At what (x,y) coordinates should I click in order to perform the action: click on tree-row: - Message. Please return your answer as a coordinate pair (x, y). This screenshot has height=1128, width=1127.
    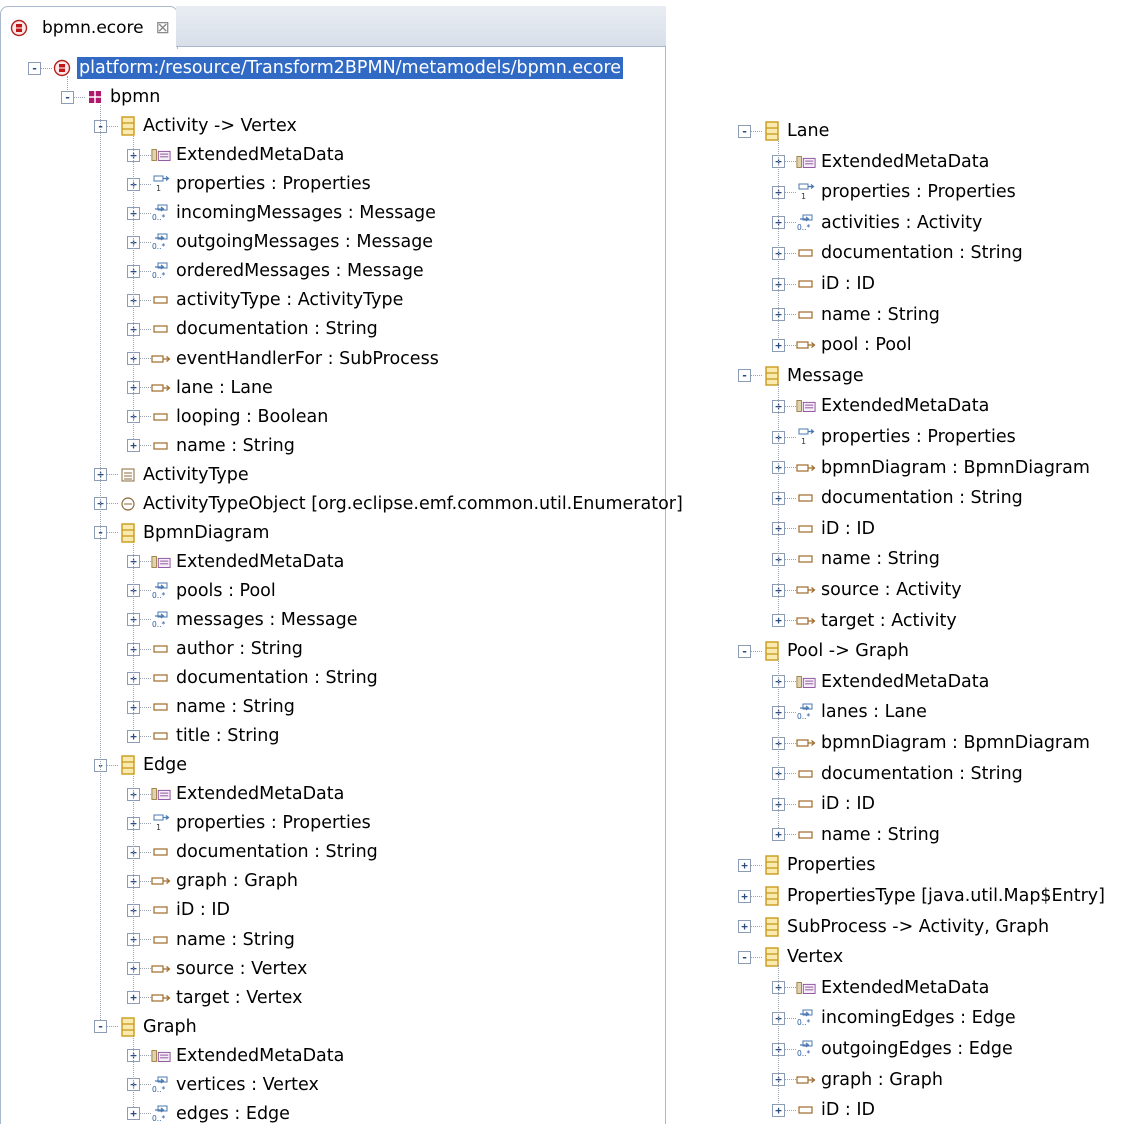
    Looking at the image, I should click on (801, 376).